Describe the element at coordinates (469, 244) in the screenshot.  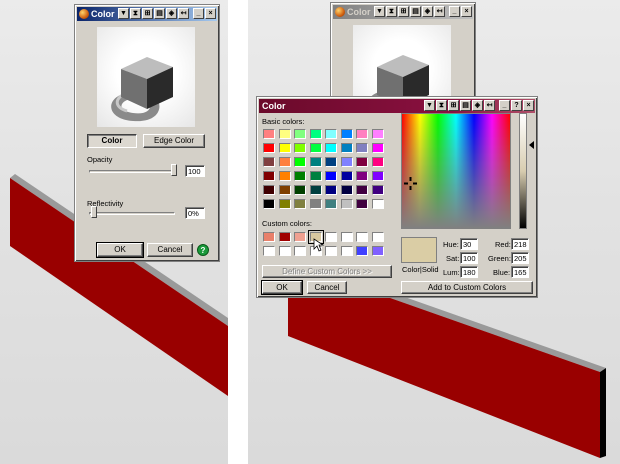
I see `hue-field: 30` at that location.